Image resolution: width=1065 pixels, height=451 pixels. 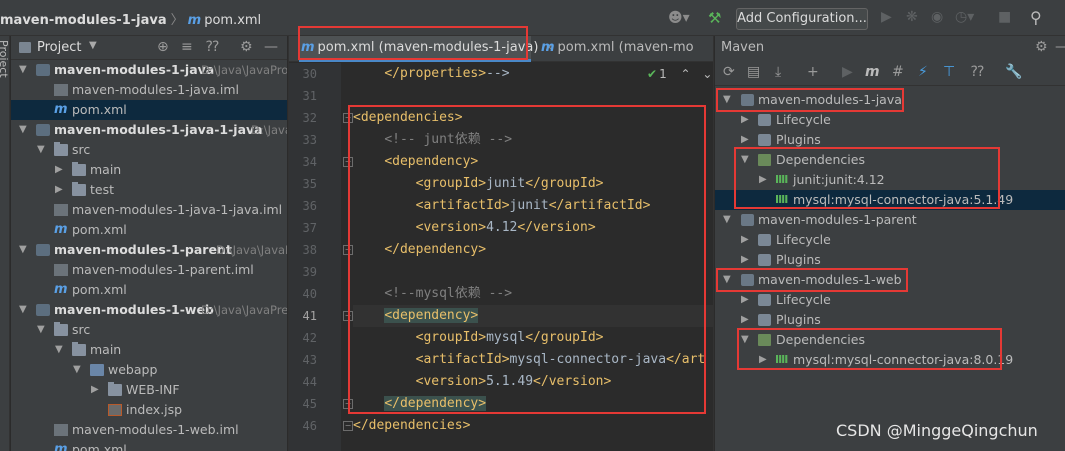 I want to click on execute-goal-icon: m, so click(x=872, y=72).